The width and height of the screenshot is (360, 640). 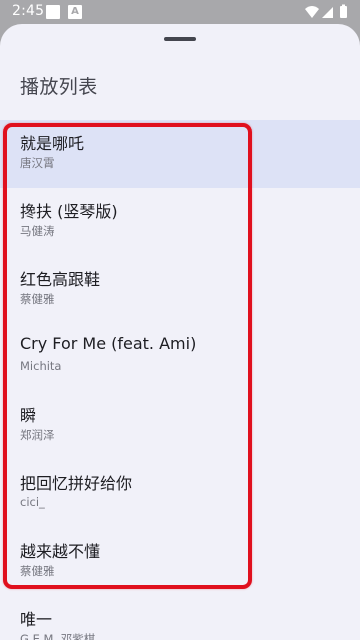 What do you see at coordinates (52, 143) in the screenshot?
I see `track-title: 就是哪吒` at bounding box center [52, 143].